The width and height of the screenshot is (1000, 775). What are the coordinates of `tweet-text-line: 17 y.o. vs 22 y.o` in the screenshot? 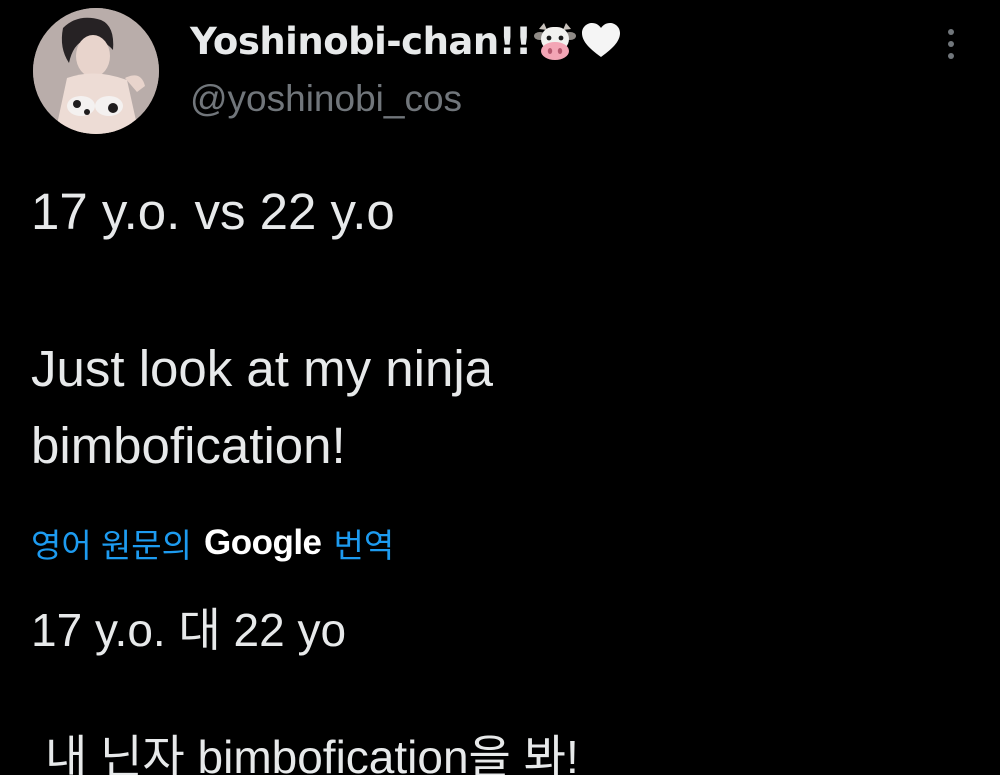 It's located at (213, 211).